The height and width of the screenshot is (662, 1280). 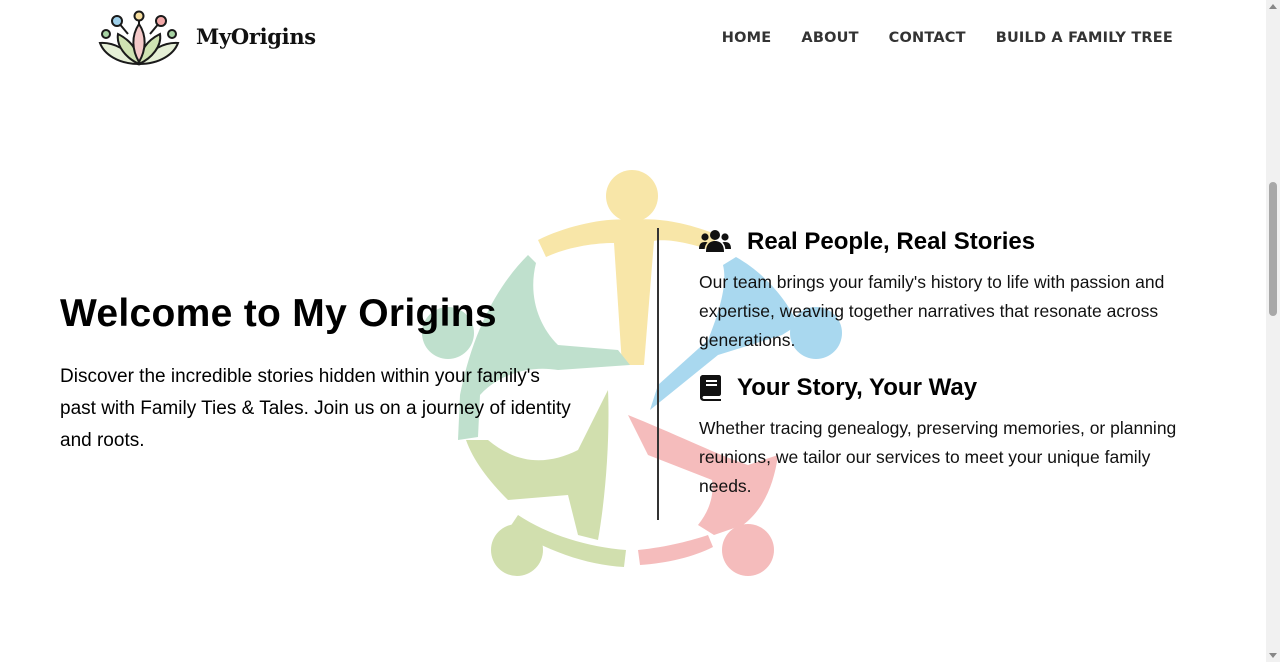 What do you see at coordinates (829, 38) in the screenshot?
I see `nav-about: ABOUT` at bounding box center [829, 38].